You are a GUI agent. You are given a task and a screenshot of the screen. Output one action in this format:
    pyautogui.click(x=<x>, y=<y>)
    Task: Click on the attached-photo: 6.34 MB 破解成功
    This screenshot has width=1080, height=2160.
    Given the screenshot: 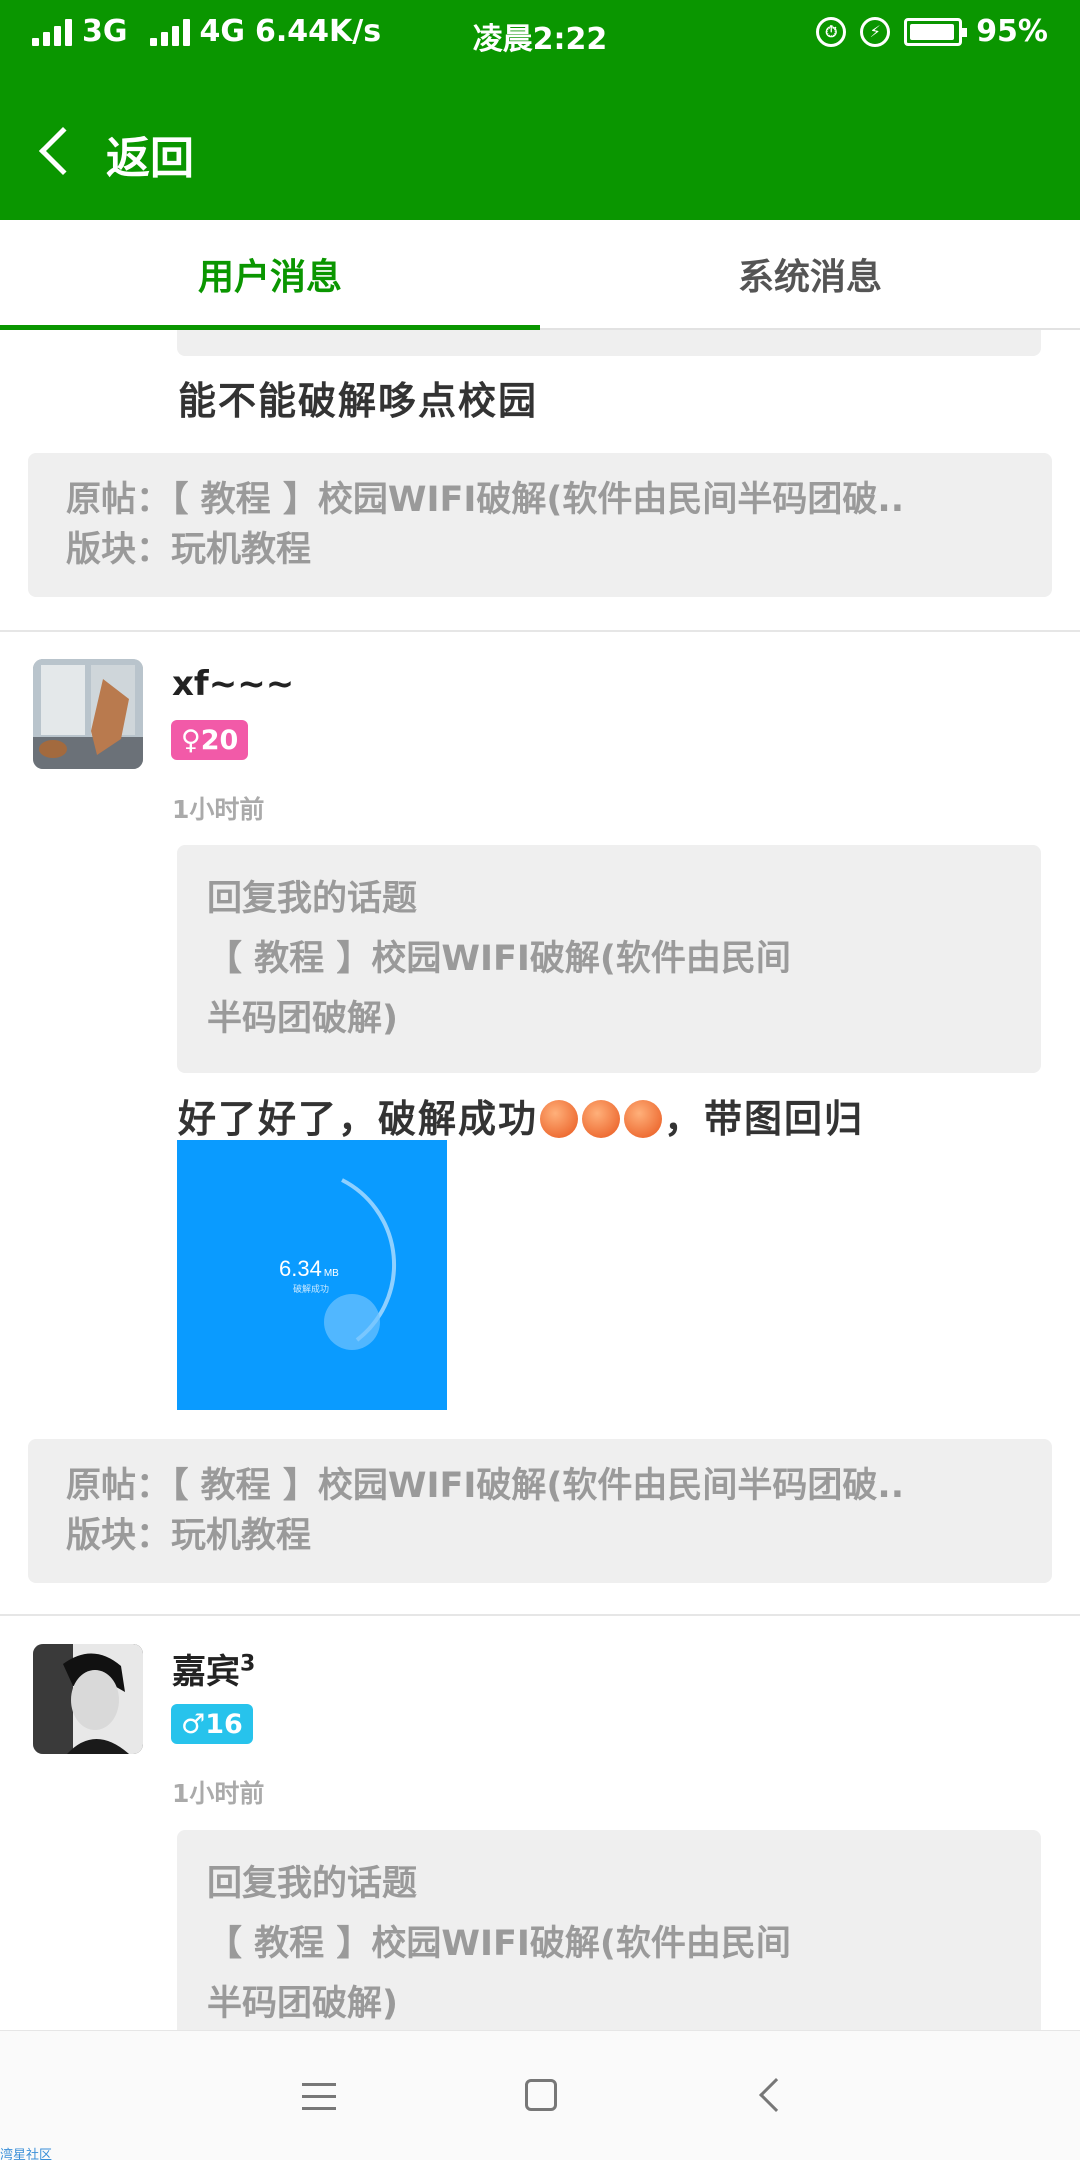 What is the action you would take?
    pyautogui.click(x=312, y=1275)
    